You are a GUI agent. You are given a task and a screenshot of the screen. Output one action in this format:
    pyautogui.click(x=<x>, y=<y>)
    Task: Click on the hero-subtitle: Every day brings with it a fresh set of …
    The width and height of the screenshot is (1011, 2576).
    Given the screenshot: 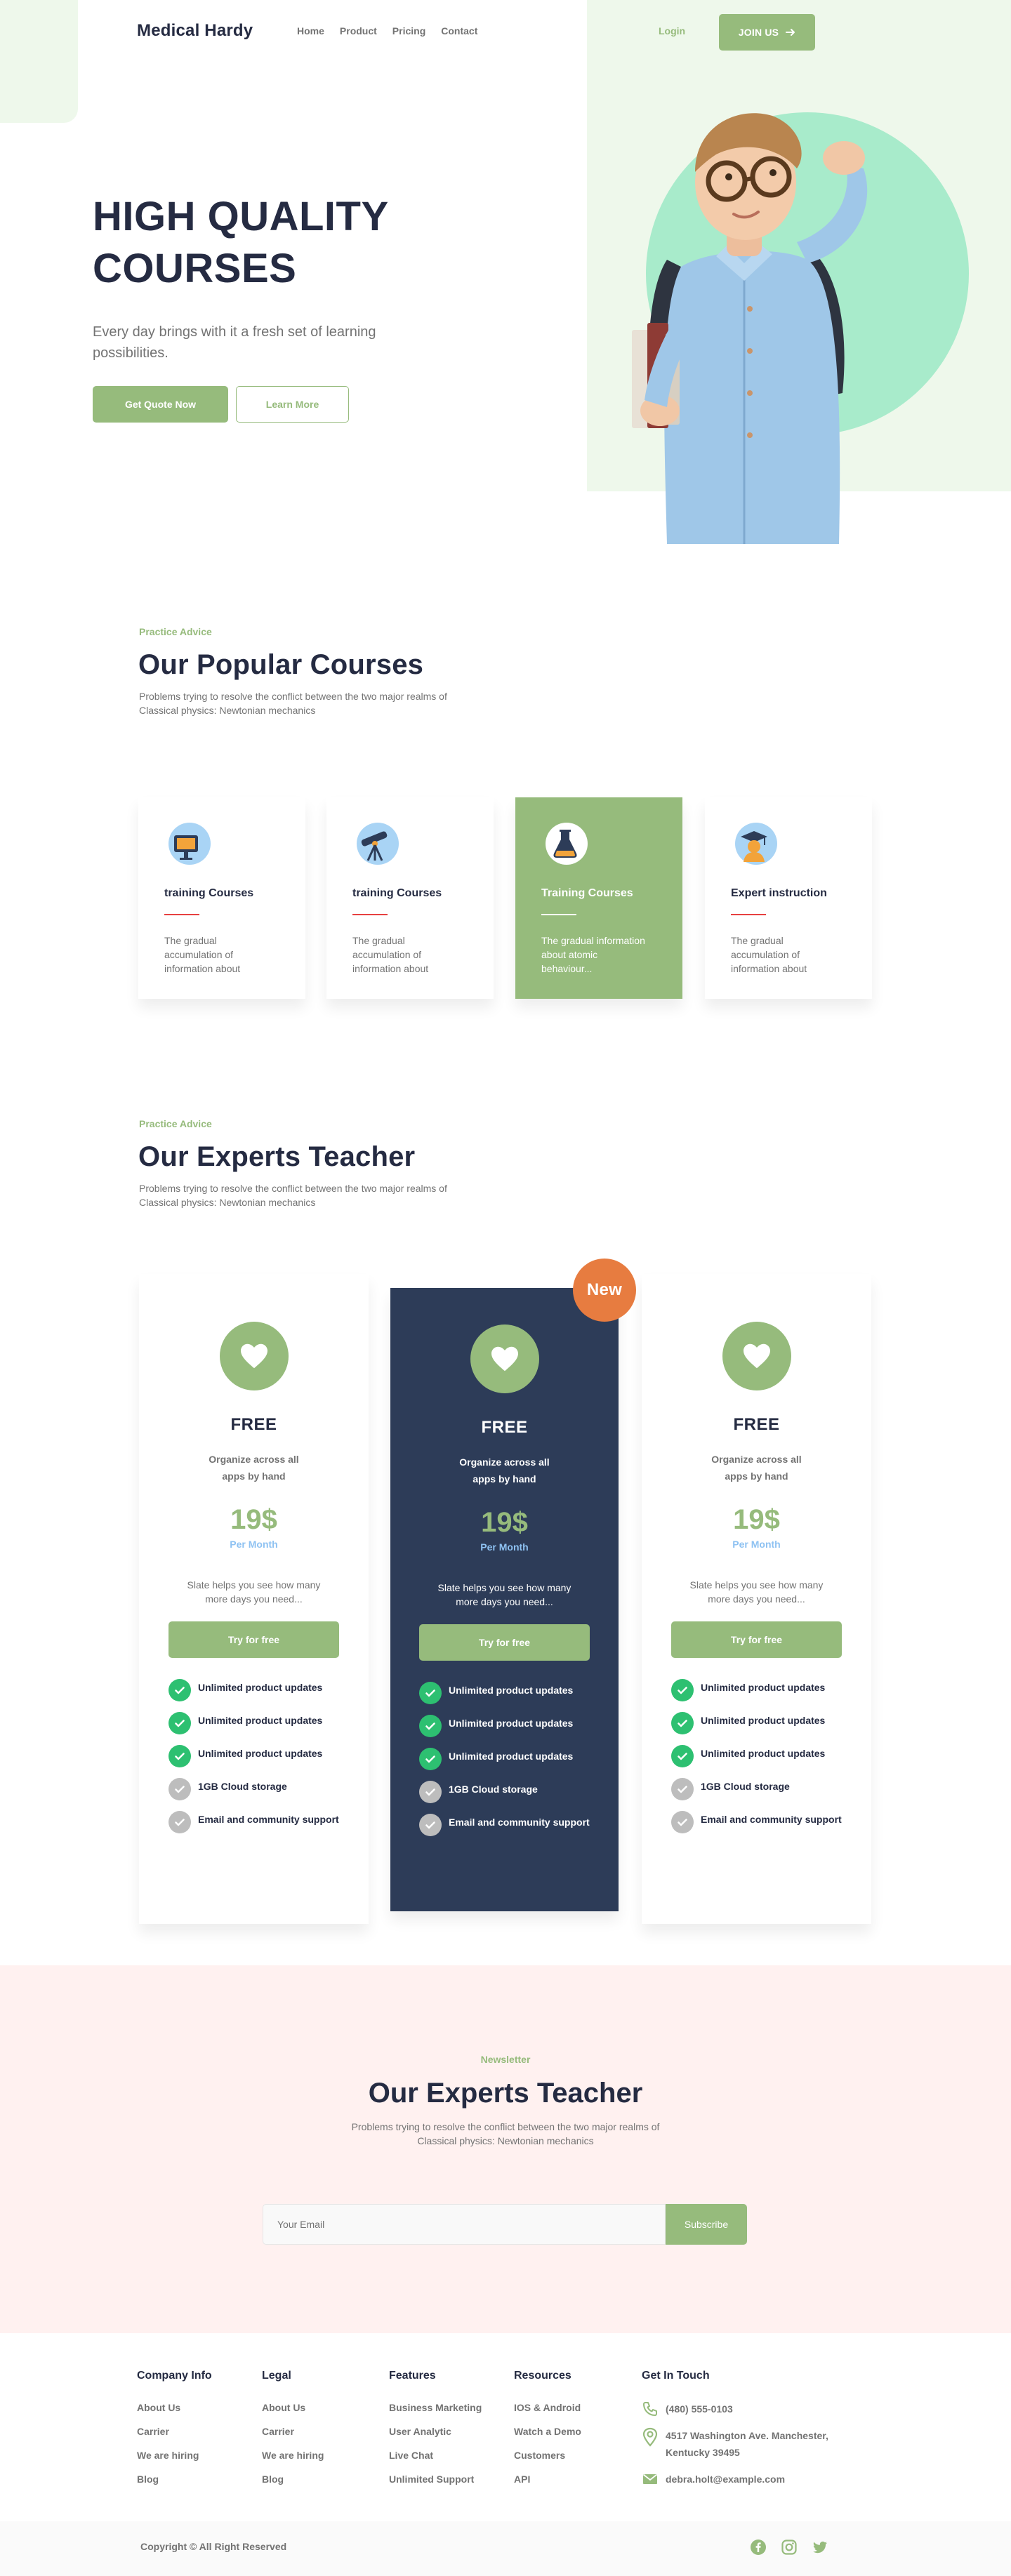 What is the action you would take?
    pyautogui.click(x=234, y=343)
    